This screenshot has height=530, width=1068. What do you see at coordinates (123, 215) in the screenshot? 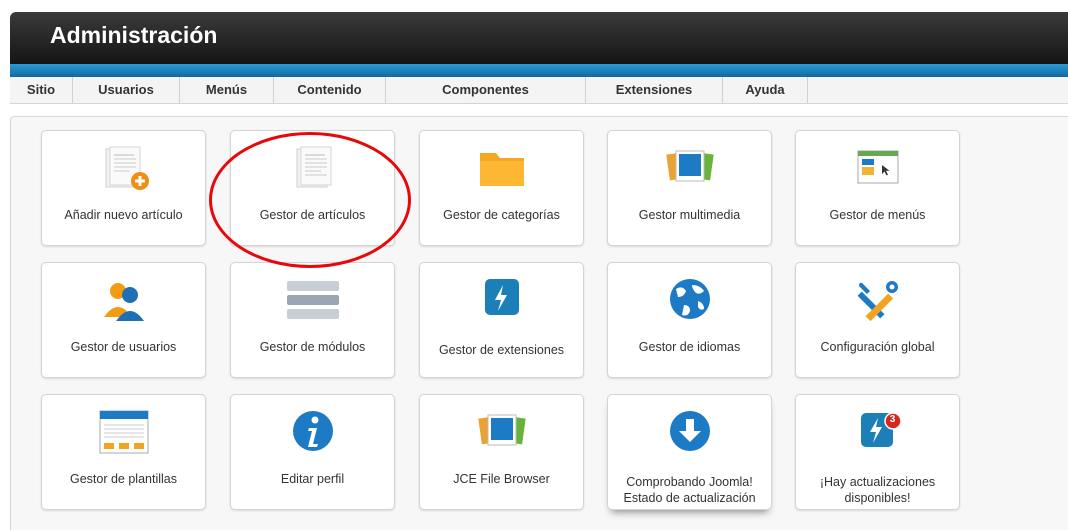
I see `tile-label: Añadir nuevo artículo` at bounding box center [123, 215].